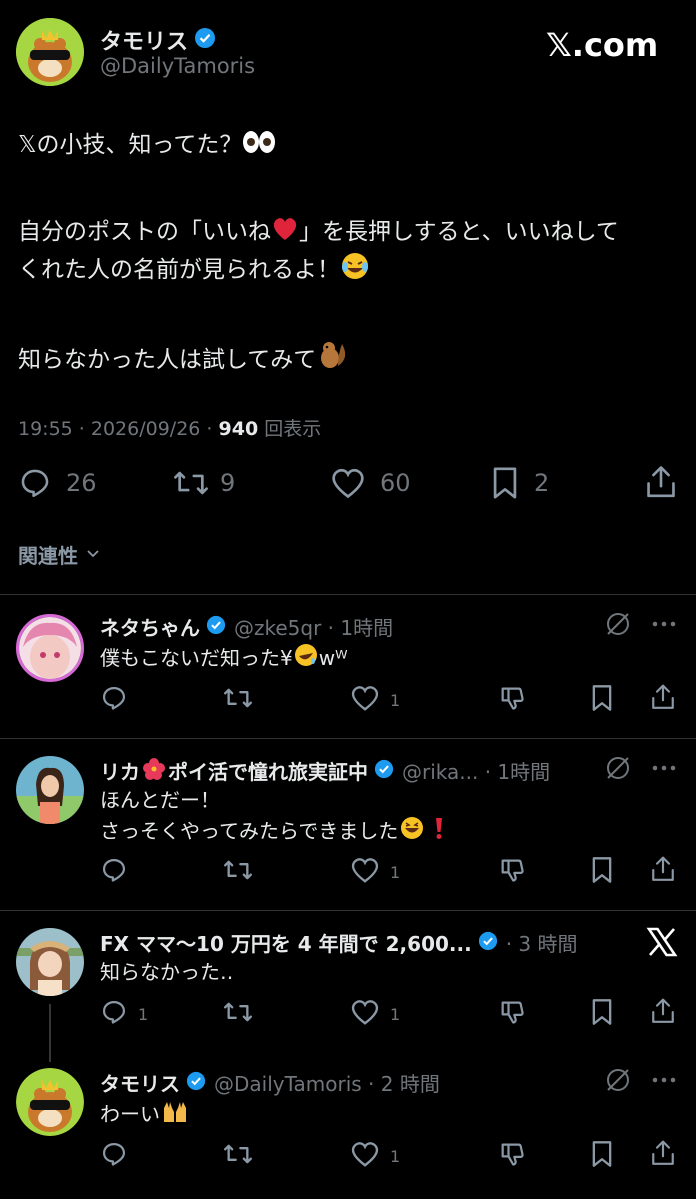 This screenshot has width=696, height=1199. I want to click on post-line-2b: 」を長押しすると、いいねして, so click(459, 232).